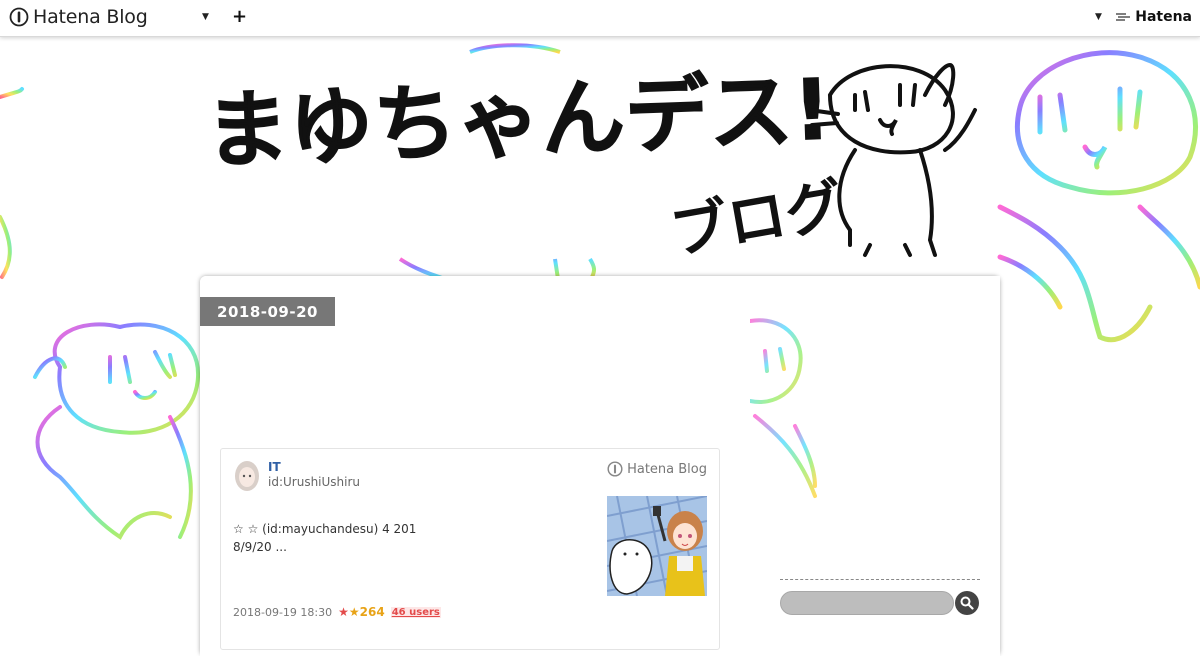 The image size is (1200, 656). I want to click on add-entry-button: +, so click(239, 16).